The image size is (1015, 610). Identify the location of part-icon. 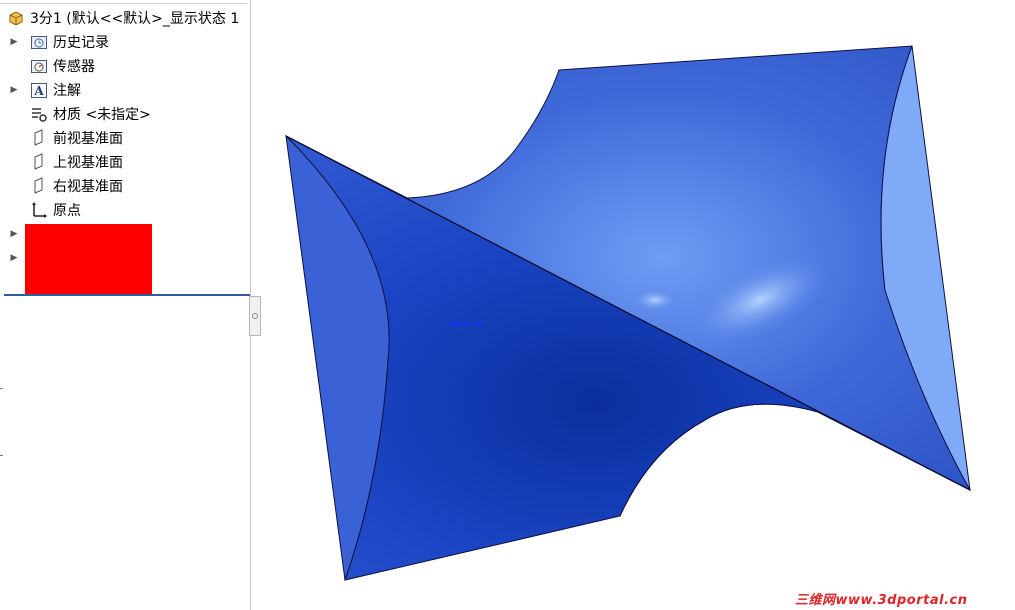
(16, 18).